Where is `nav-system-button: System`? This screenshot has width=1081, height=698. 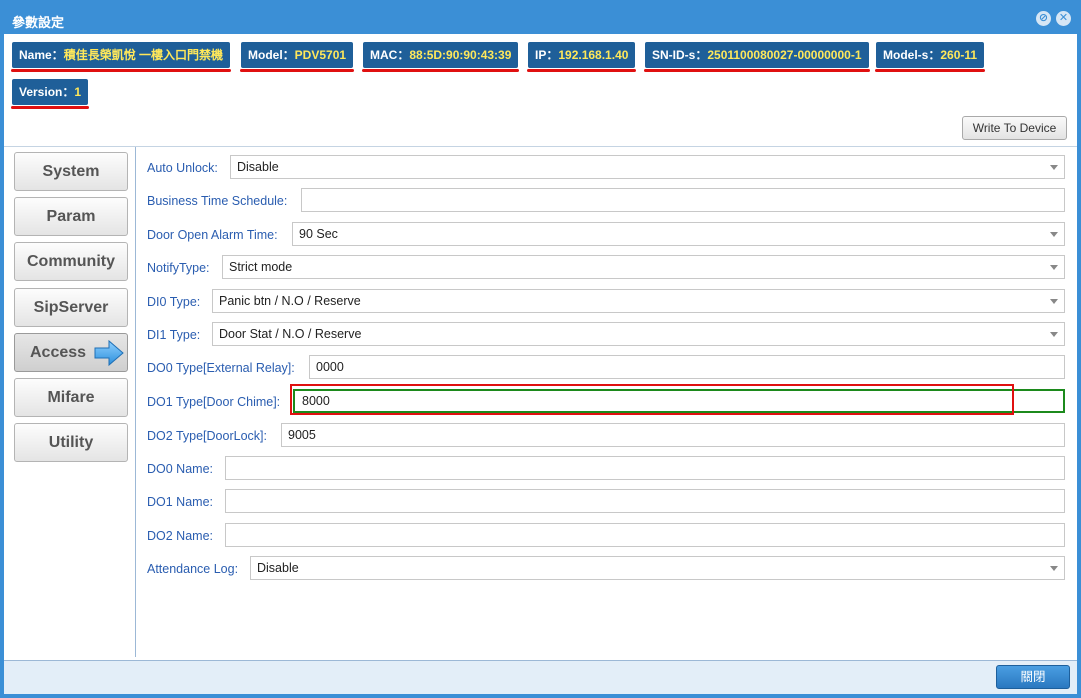 nav-system-button: System is located at coordinates (71, 171).